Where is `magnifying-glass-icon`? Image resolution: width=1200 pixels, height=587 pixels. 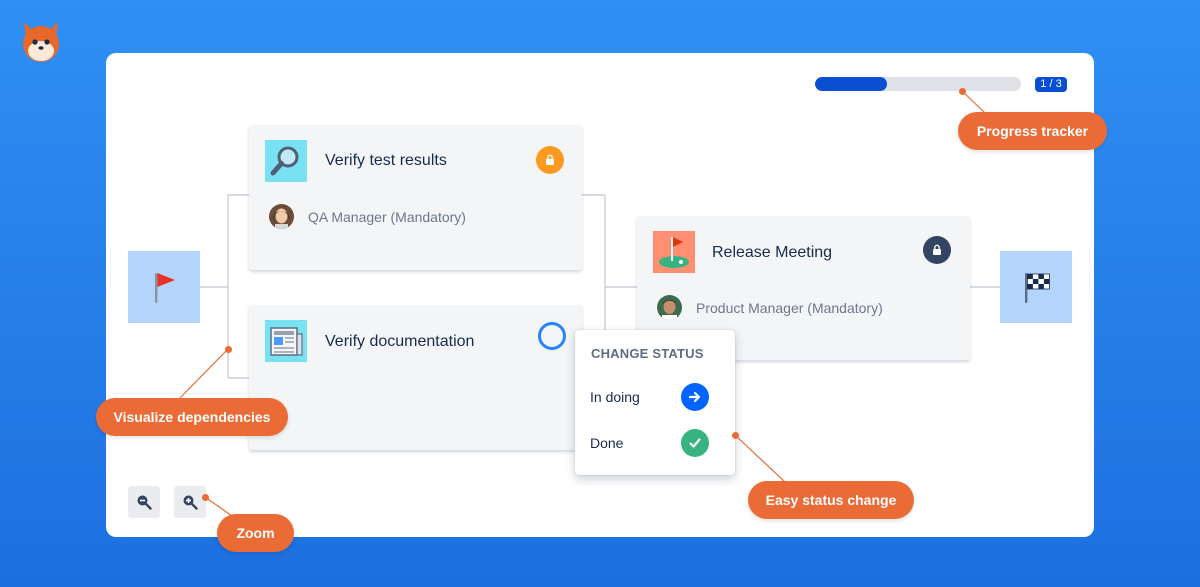
magnifying-glass-icon is located at coordinates (286, 161).